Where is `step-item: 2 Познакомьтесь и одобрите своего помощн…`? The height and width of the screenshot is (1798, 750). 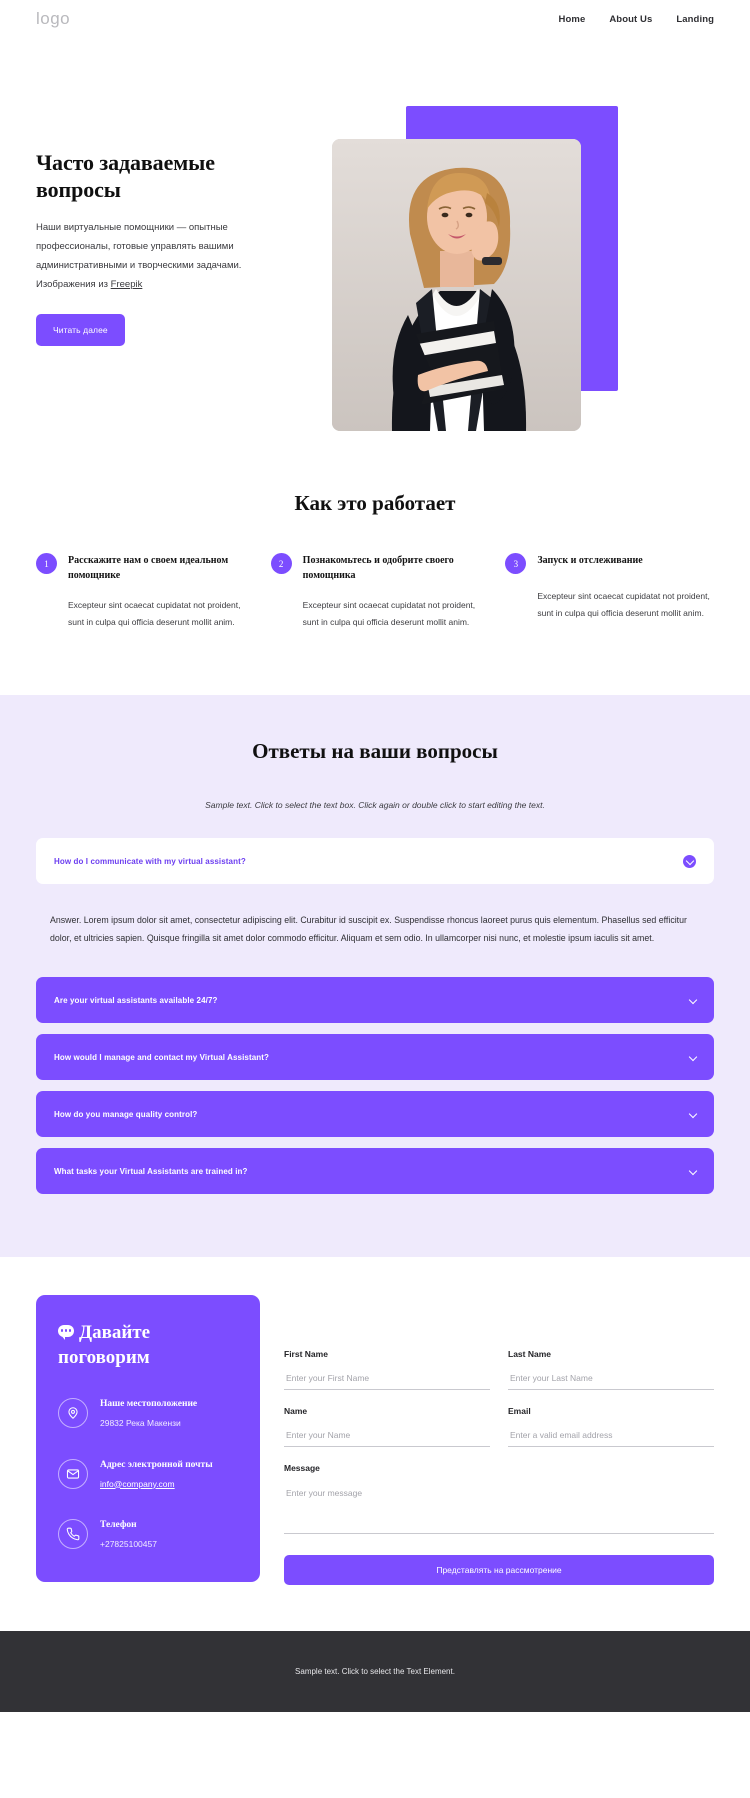
step-item: 2 Познакомьтесь и одобрите своего помощн… is located at coordinates (375, 591).